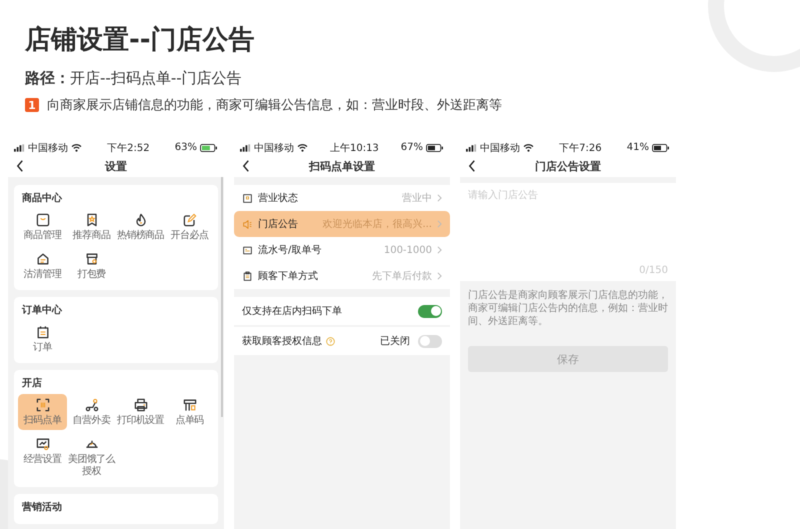 The image size is (800, 529). I want to click on menu-item: 商品管理, so click(42, 227).